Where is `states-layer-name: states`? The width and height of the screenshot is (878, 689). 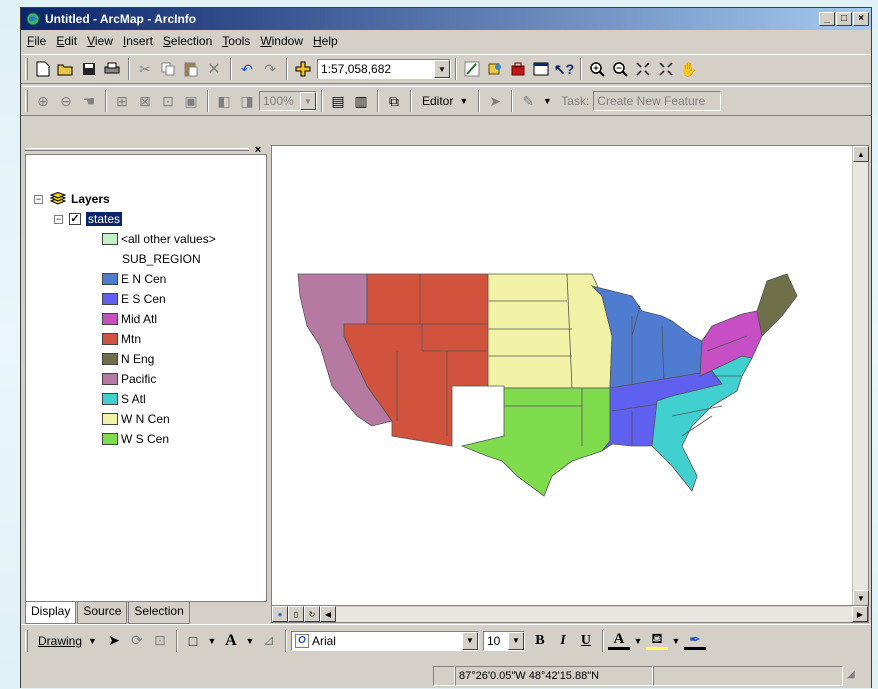
states-layer-name: states is located at coordinates (104, 219).